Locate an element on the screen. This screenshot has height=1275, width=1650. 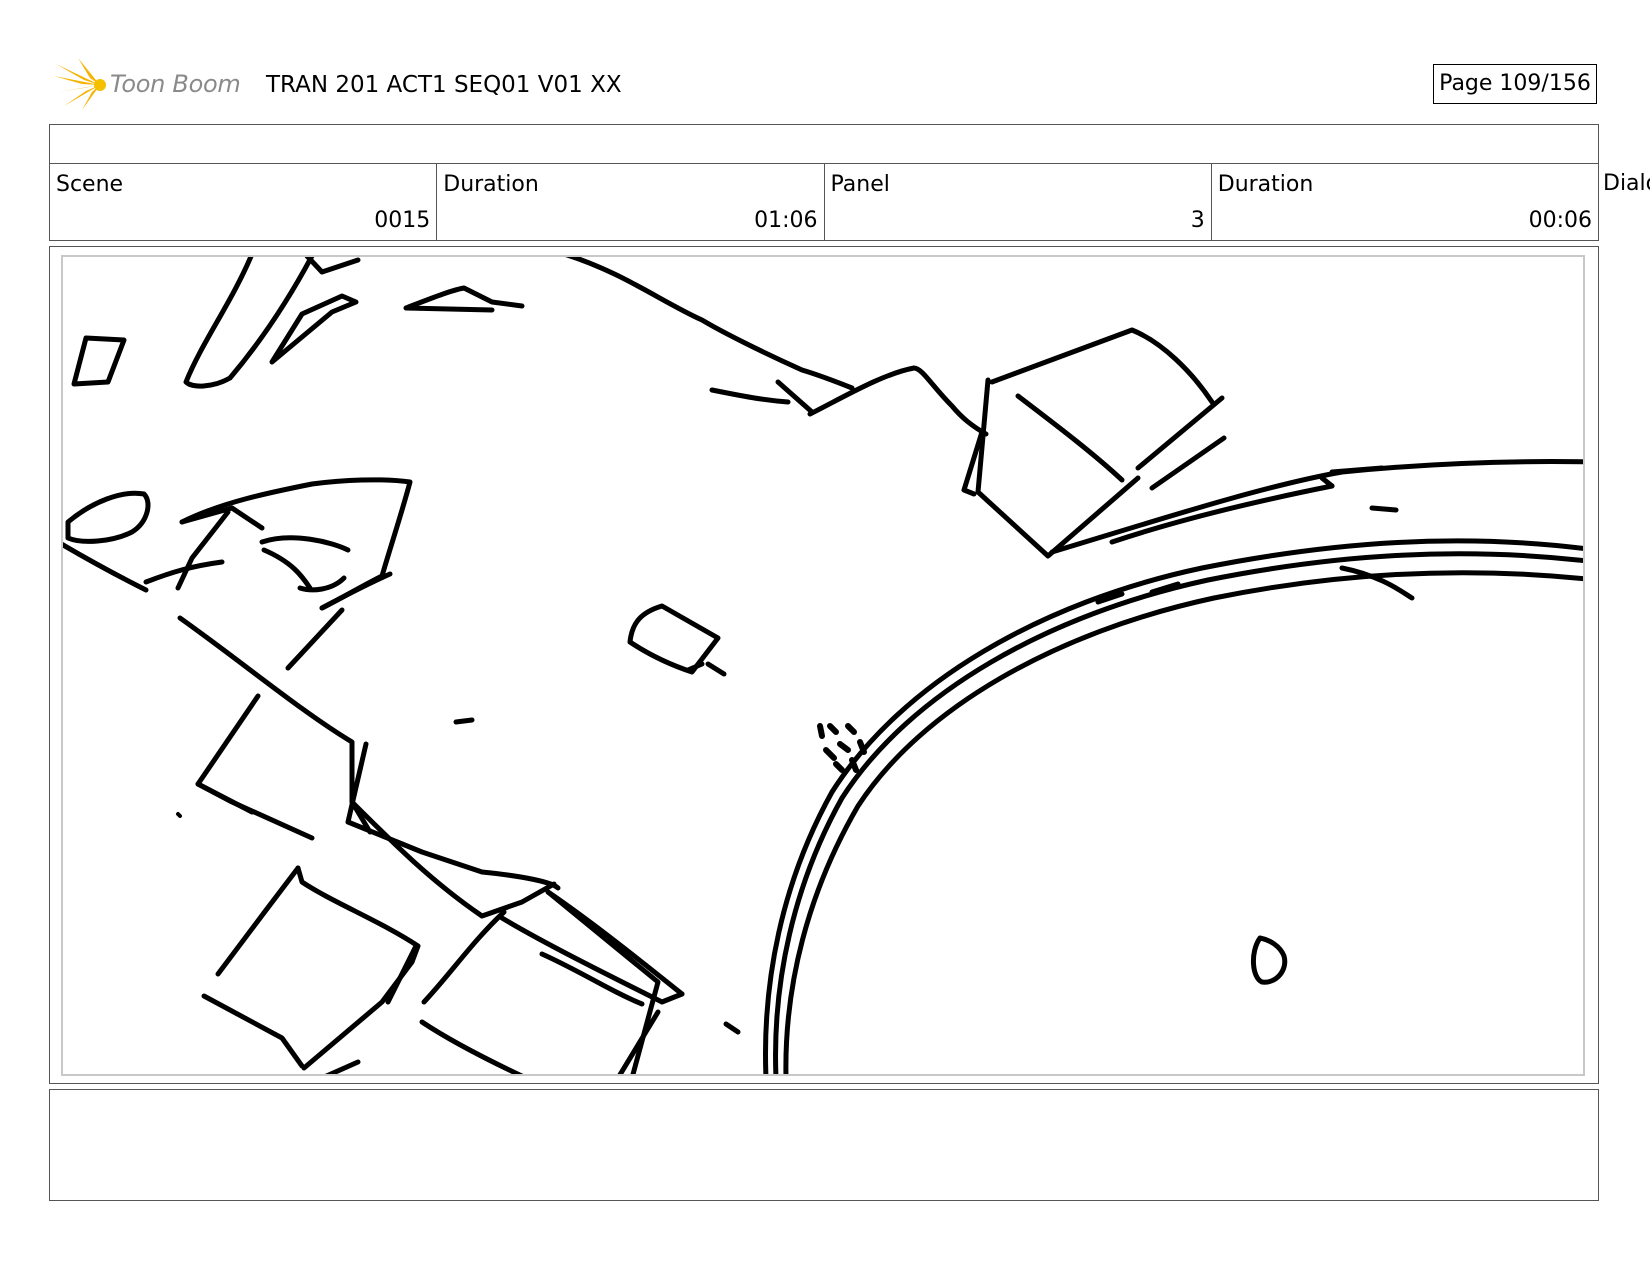
logo-wordmark: Toon Boom is located at coordinates (175, 84).